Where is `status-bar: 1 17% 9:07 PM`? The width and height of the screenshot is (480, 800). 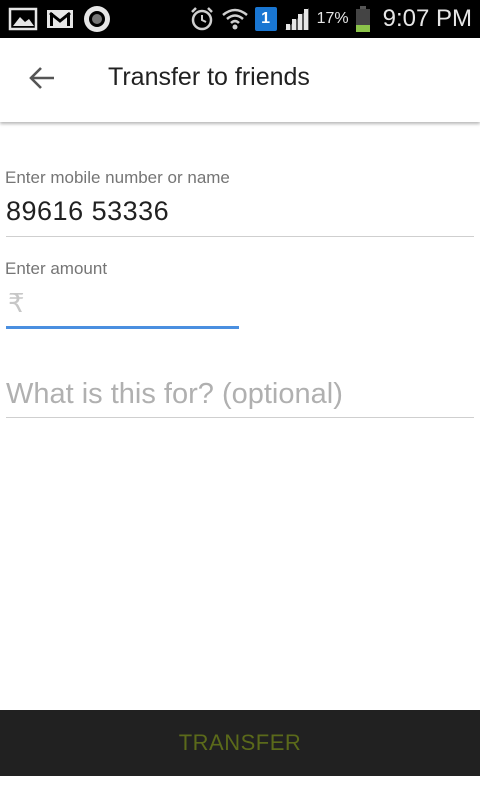 status-bar: 1 17% 9:07 PM is located at coordinates (240, 19).